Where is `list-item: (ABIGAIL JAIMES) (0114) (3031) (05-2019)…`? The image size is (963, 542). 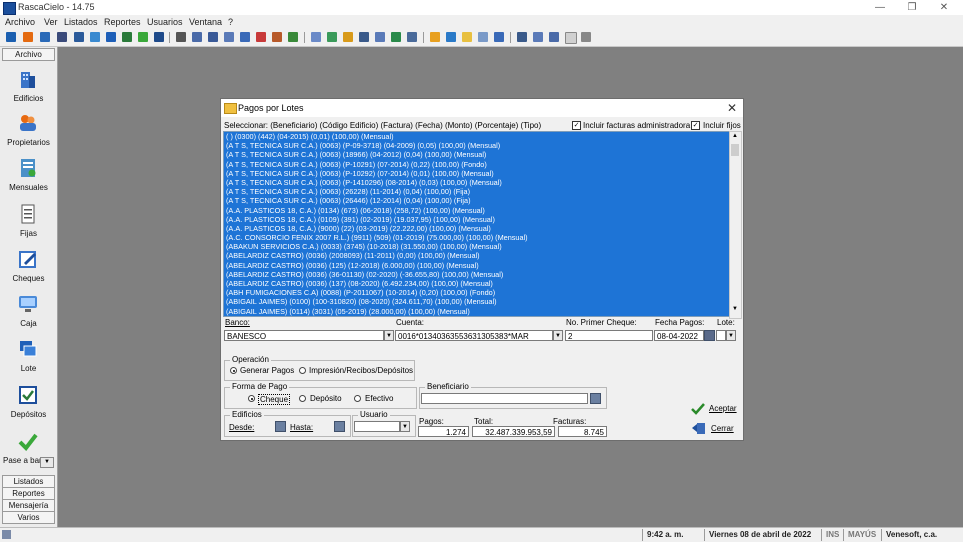 list-item: (ABIGAIL JAIMES) (0114) (3031) (05-2019)… is located at coordinates (477, 311).